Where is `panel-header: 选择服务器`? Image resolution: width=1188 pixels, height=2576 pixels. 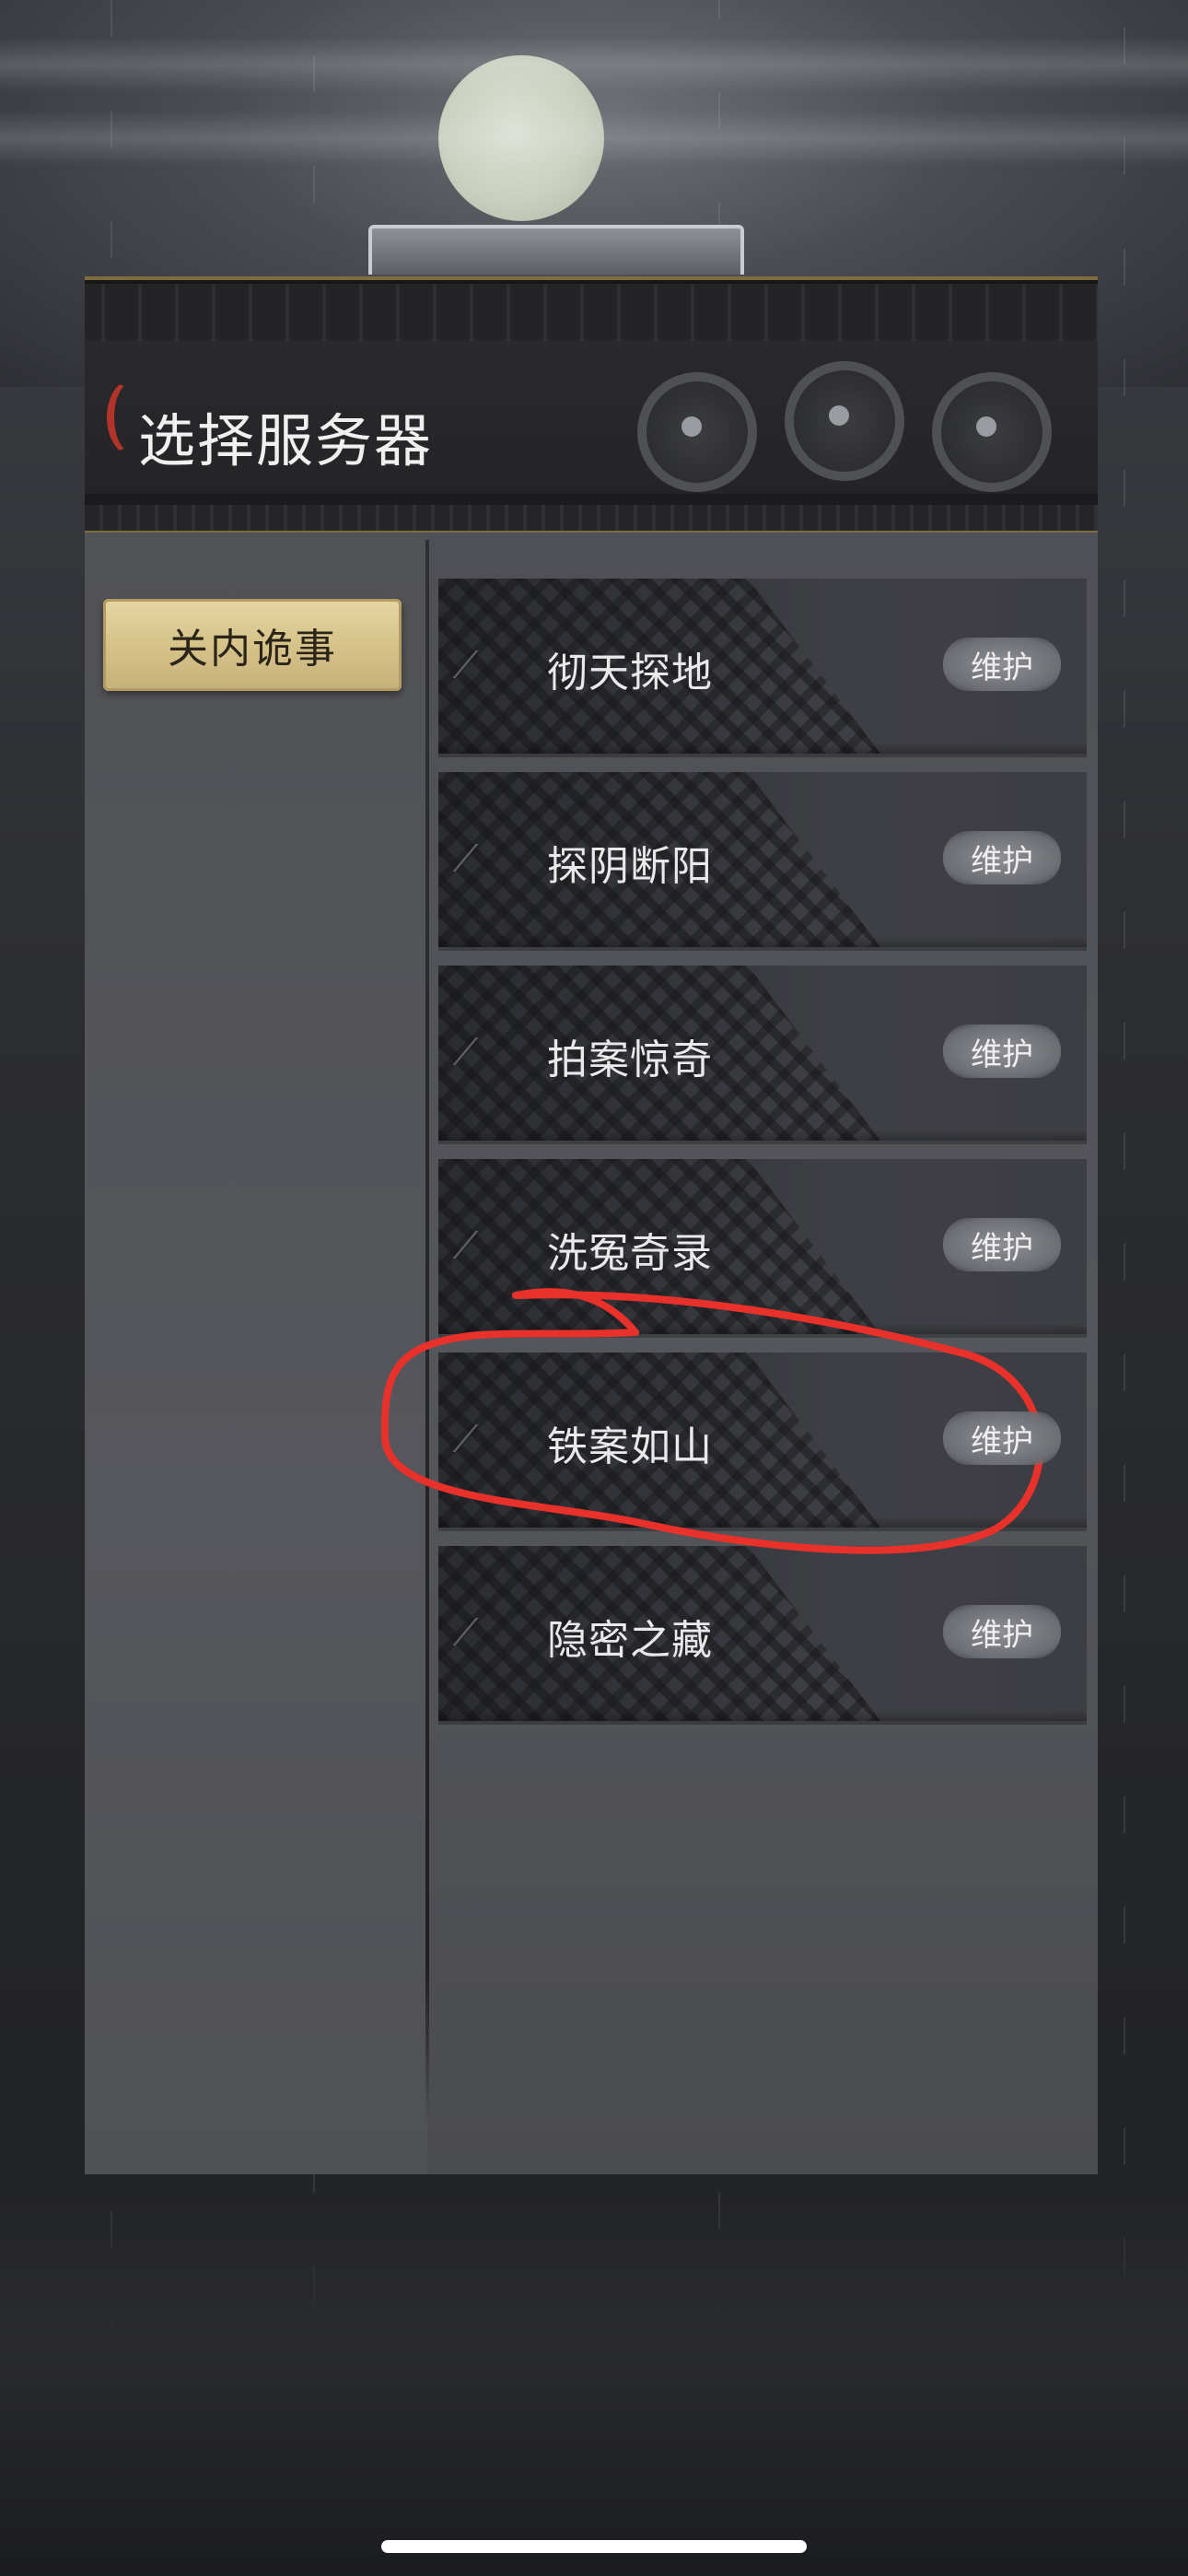
panel-header: 选择服务器 is located at coordinates (591, 406).